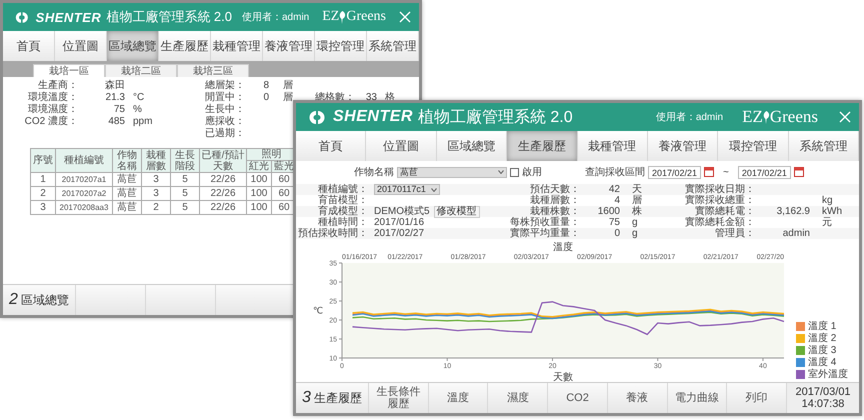 The width and height of the screenshot is (864, 420). I want to click on info-label: 實際總耗電：, so click(724, 211).